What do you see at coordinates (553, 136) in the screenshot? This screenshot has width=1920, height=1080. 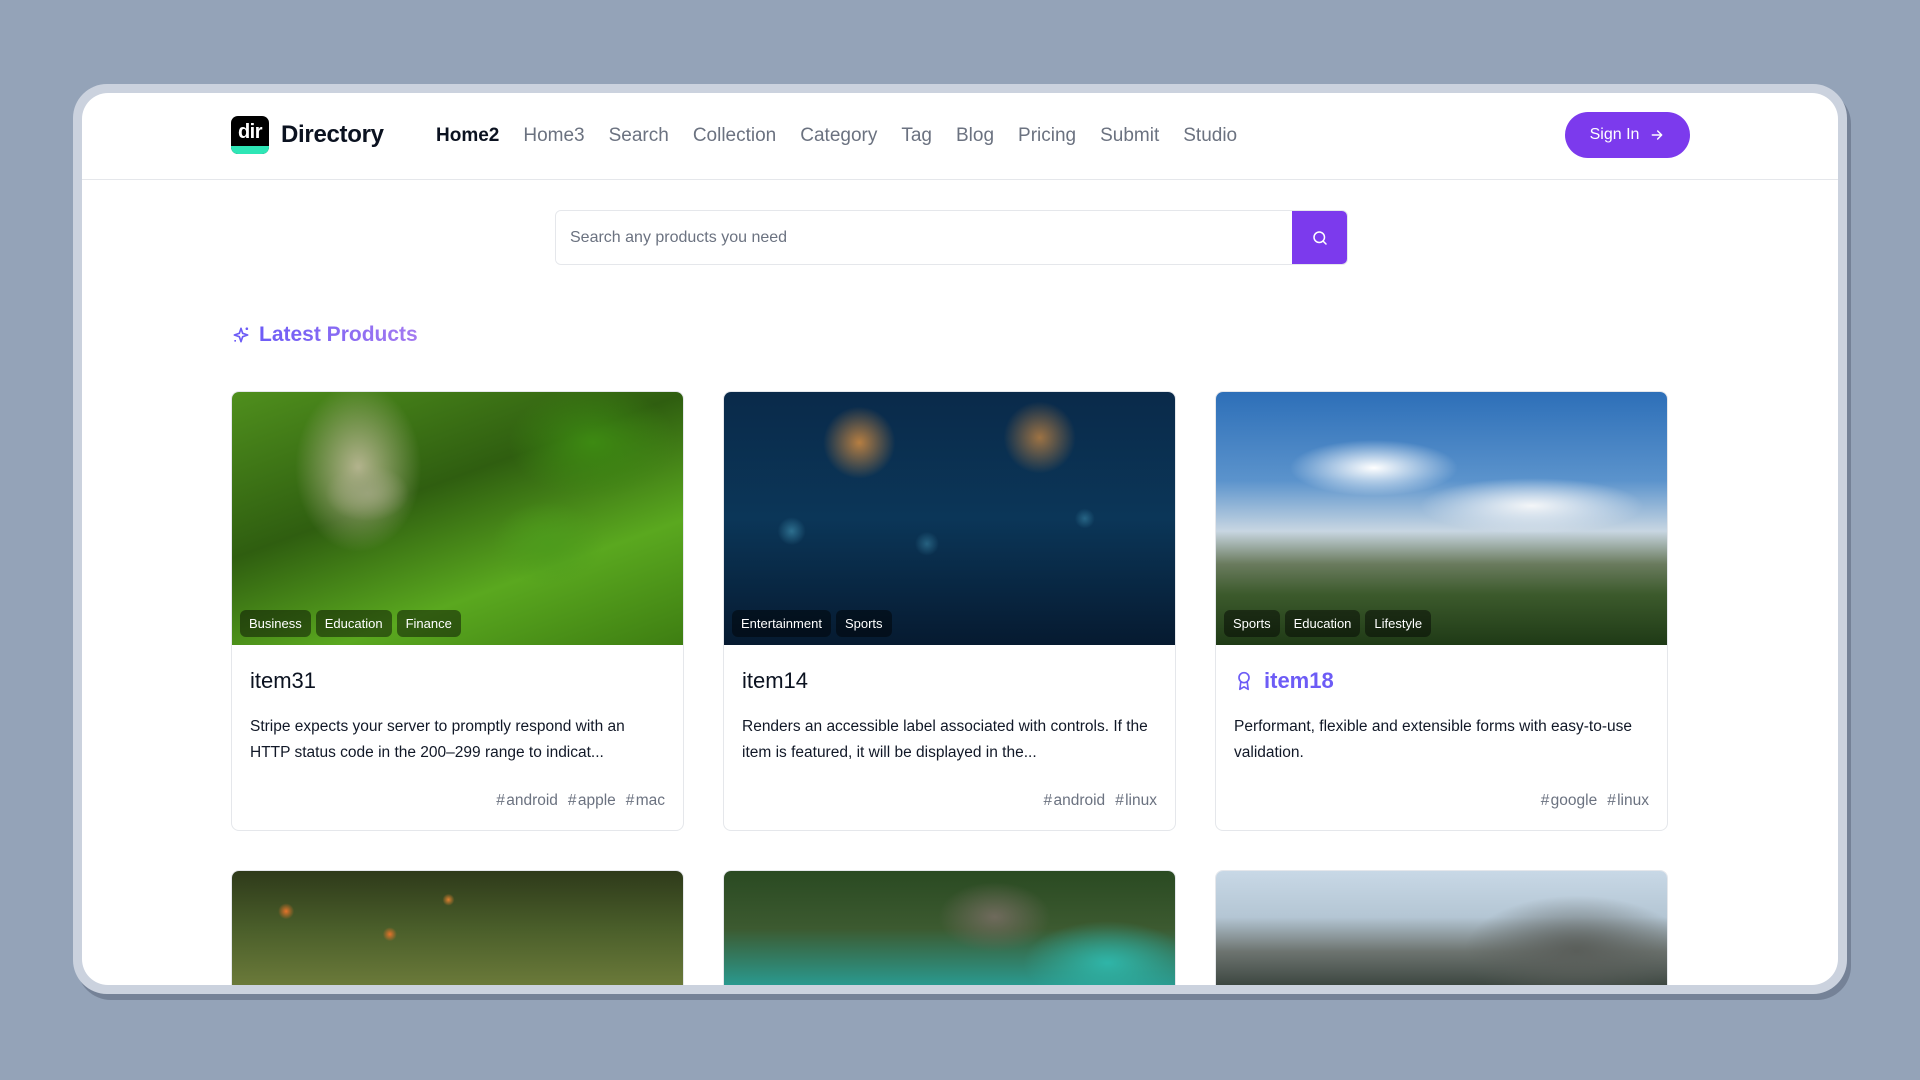 I see `nav-item-home3: Home3` at bounding box center [553, 136].